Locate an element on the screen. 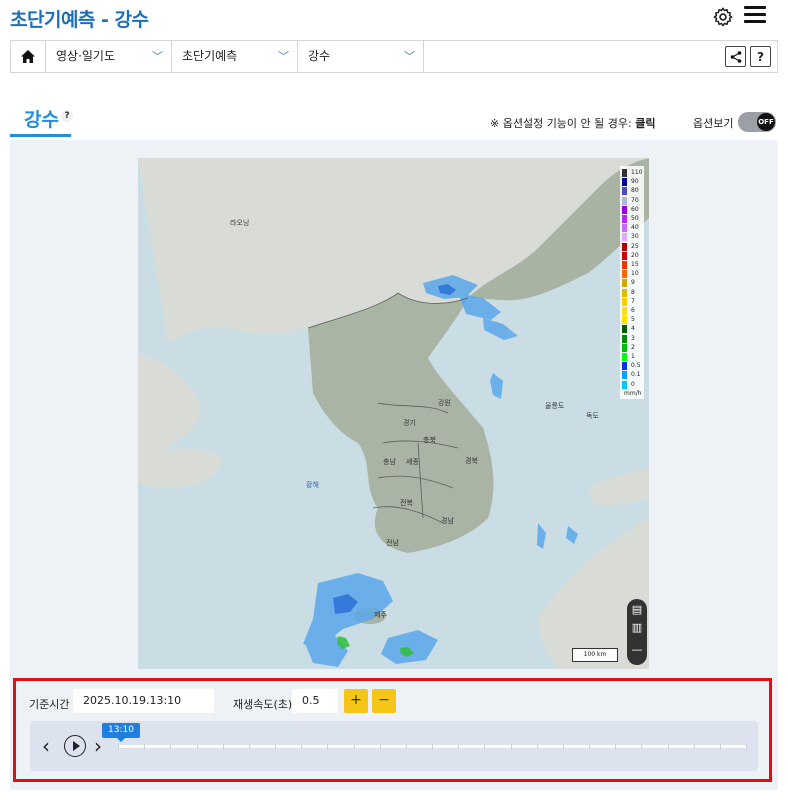  legend-item: 80 is located at coordinates (633, 191).